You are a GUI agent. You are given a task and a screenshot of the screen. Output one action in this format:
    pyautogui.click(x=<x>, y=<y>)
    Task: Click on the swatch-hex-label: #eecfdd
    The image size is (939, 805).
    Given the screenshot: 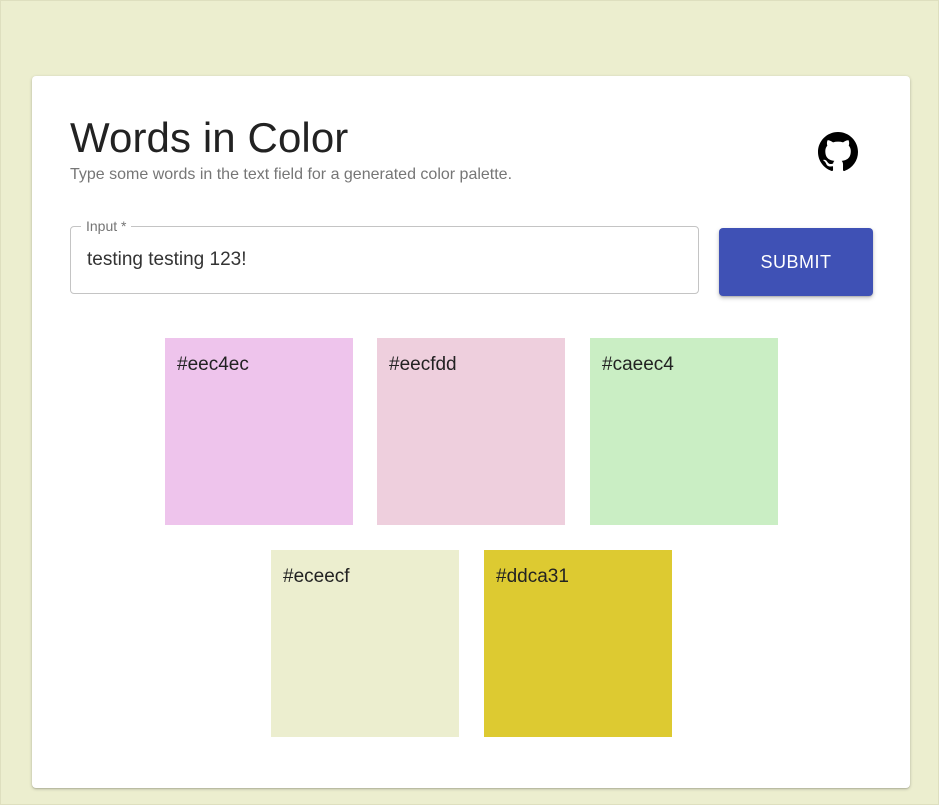 What is the action you would take?
    pyautogui.click(x=423, y=364)
    